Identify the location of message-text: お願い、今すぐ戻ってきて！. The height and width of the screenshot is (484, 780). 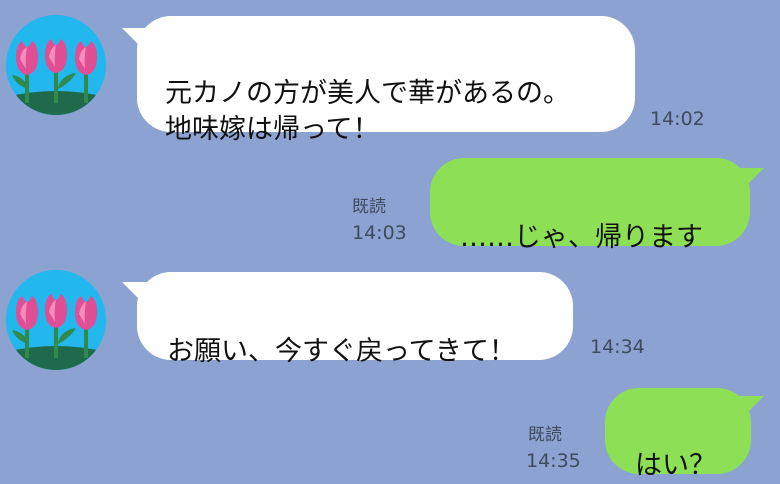
(341, 351).